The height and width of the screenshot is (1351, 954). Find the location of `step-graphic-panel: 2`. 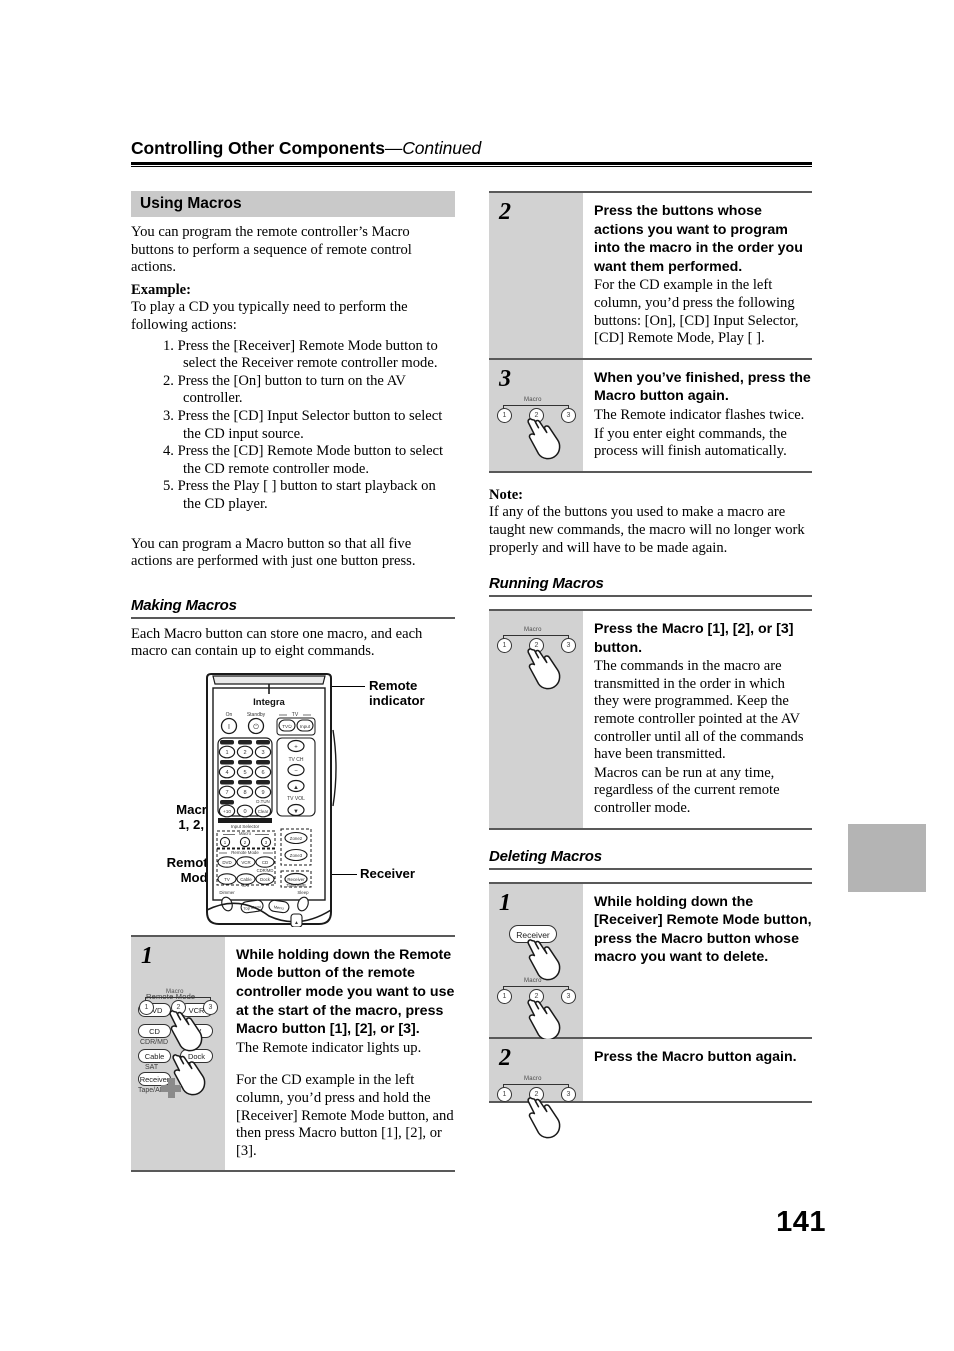

step-graphic-panel: 2 is located at coordinates (536, 275).